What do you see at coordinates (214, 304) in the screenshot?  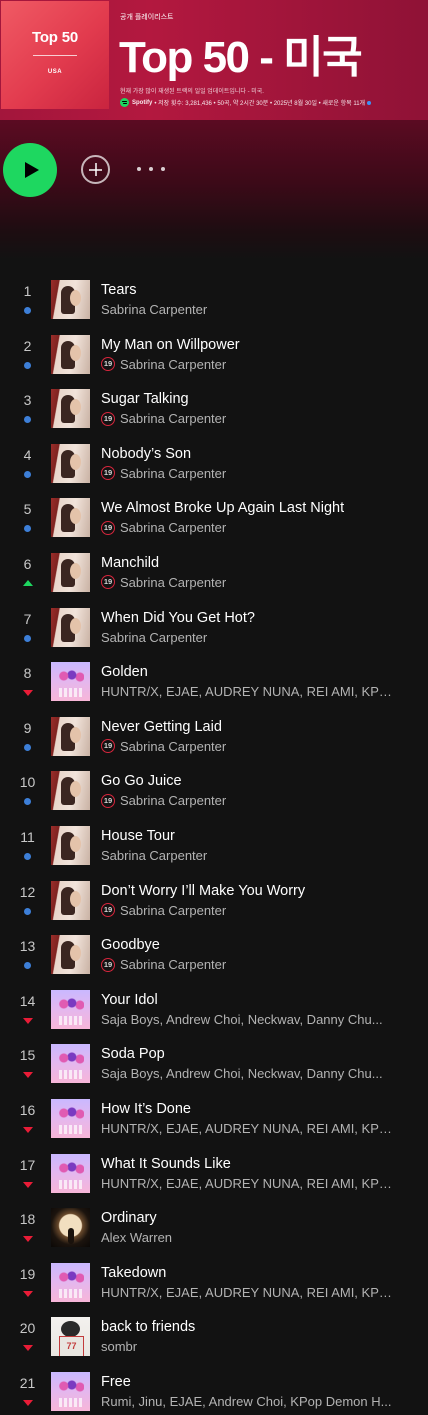 I see `track-row: 1 Tears Sabrina Carpenter` at bounding box center [214, 304].